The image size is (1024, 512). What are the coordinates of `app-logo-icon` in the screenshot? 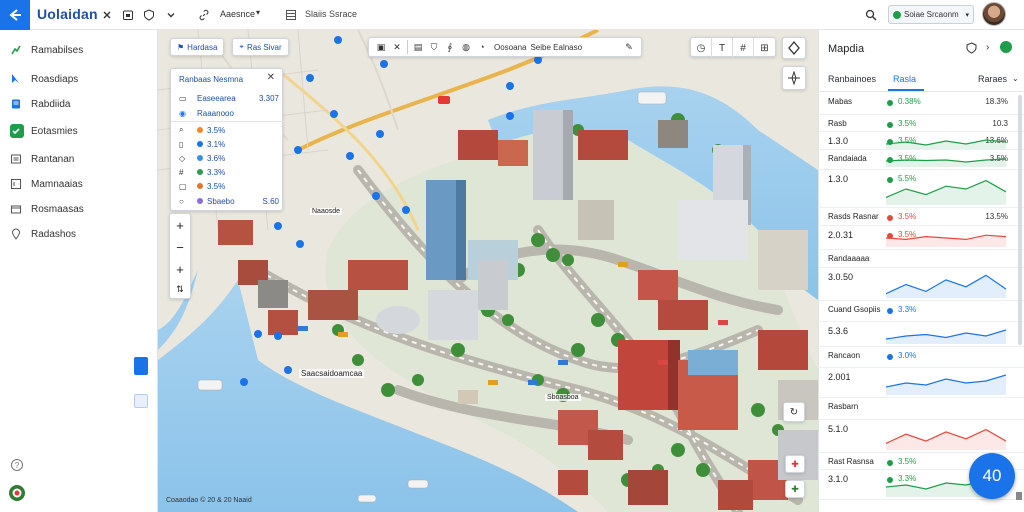 It's located at (17, 493).